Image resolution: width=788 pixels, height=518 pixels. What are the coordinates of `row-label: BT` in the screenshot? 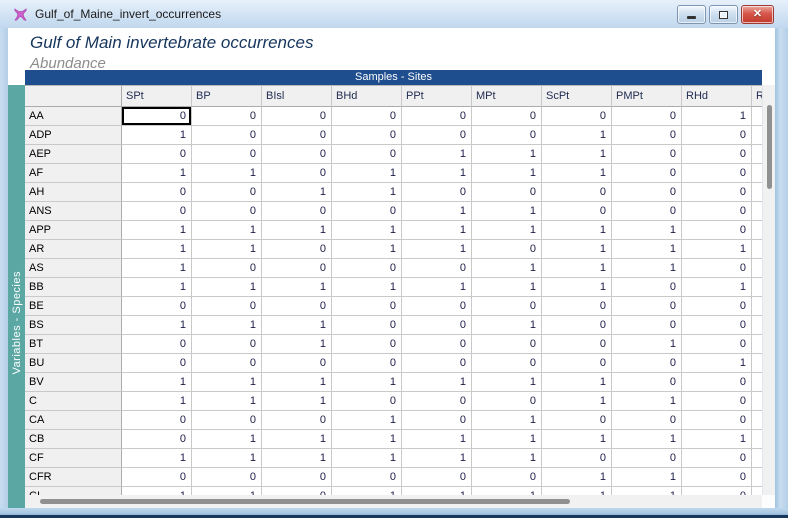 It's located at (73, 344).